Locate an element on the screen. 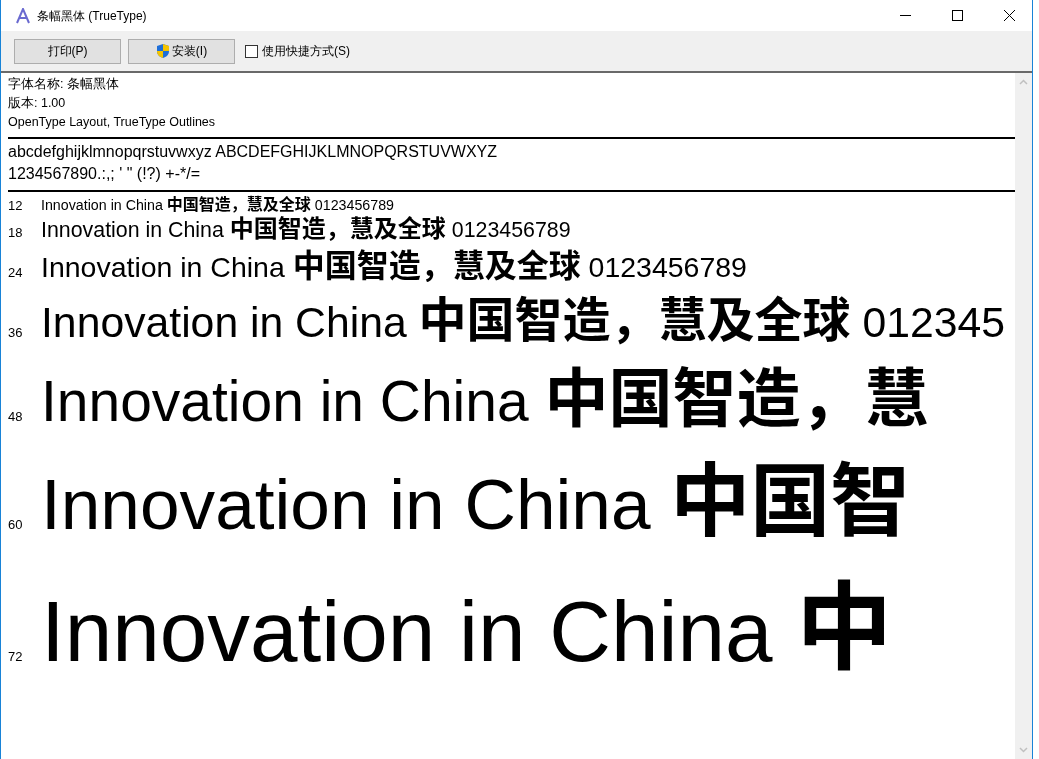  shortcut-checkbox: 使用快捷方式(S) is located at coordinates (297, 51).